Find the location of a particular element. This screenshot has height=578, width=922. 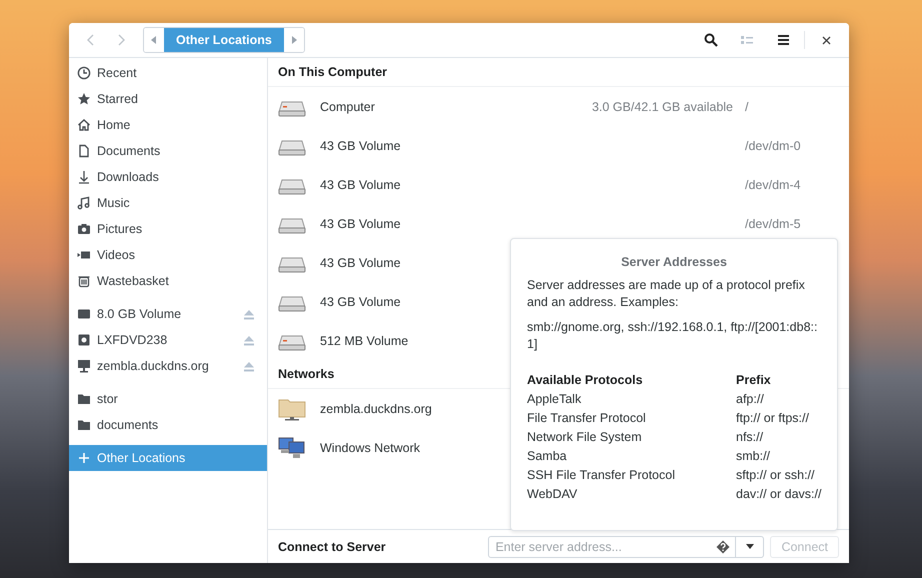

sidebar-item: Starred is located at coordinates (168, 99).